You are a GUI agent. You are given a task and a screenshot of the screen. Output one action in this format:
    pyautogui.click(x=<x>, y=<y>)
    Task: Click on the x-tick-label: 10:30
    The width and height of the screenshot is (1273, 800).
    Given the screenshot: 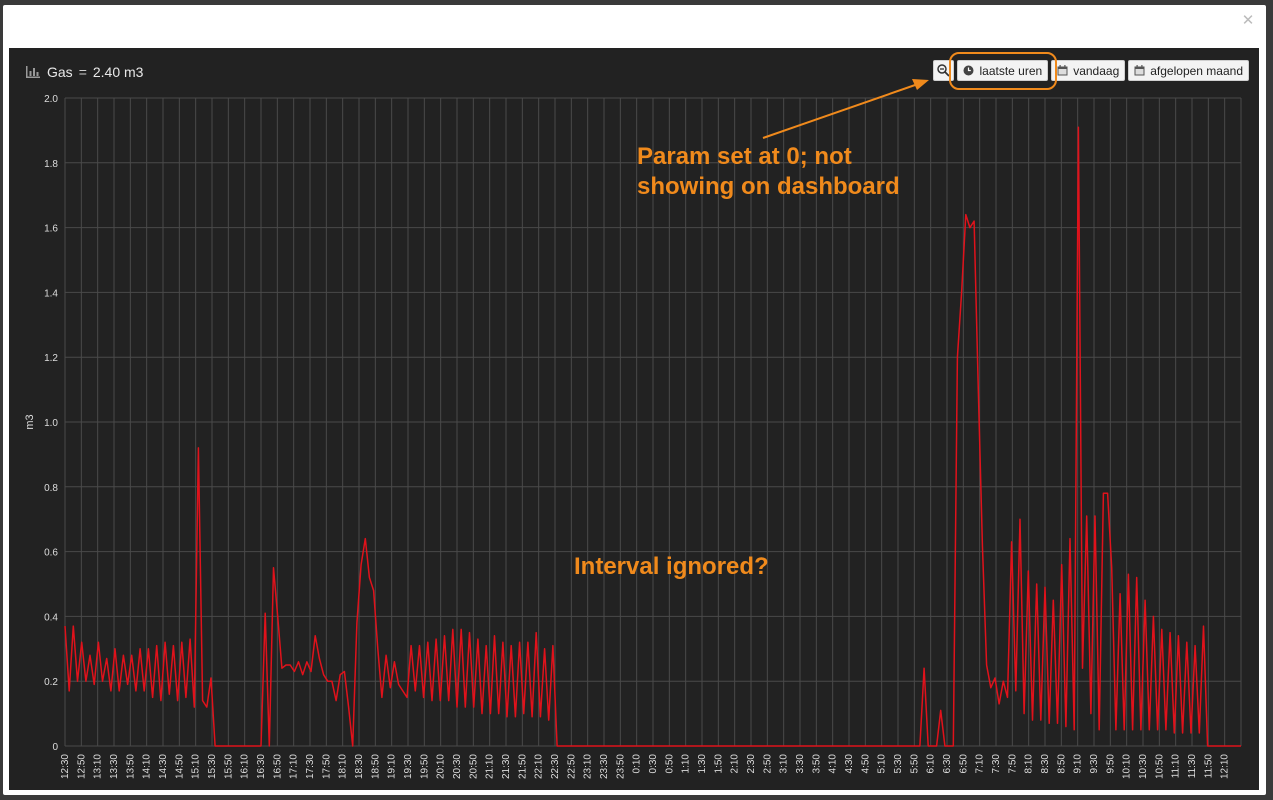 What is the action you would take?
    pyautogui.click(x=1143, y=766)
    